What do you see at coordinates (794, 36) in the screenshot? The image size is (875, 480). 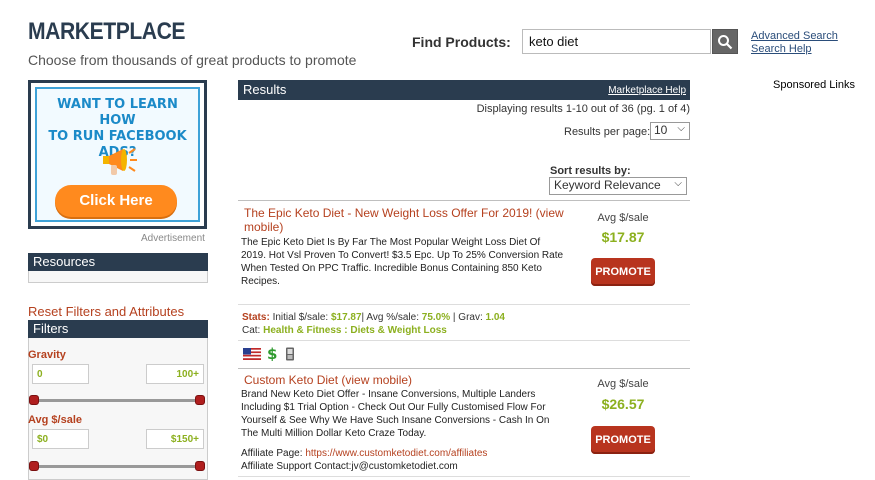 I see `advanced-search-link: Advanced Search` at bounding box center [794, 36].